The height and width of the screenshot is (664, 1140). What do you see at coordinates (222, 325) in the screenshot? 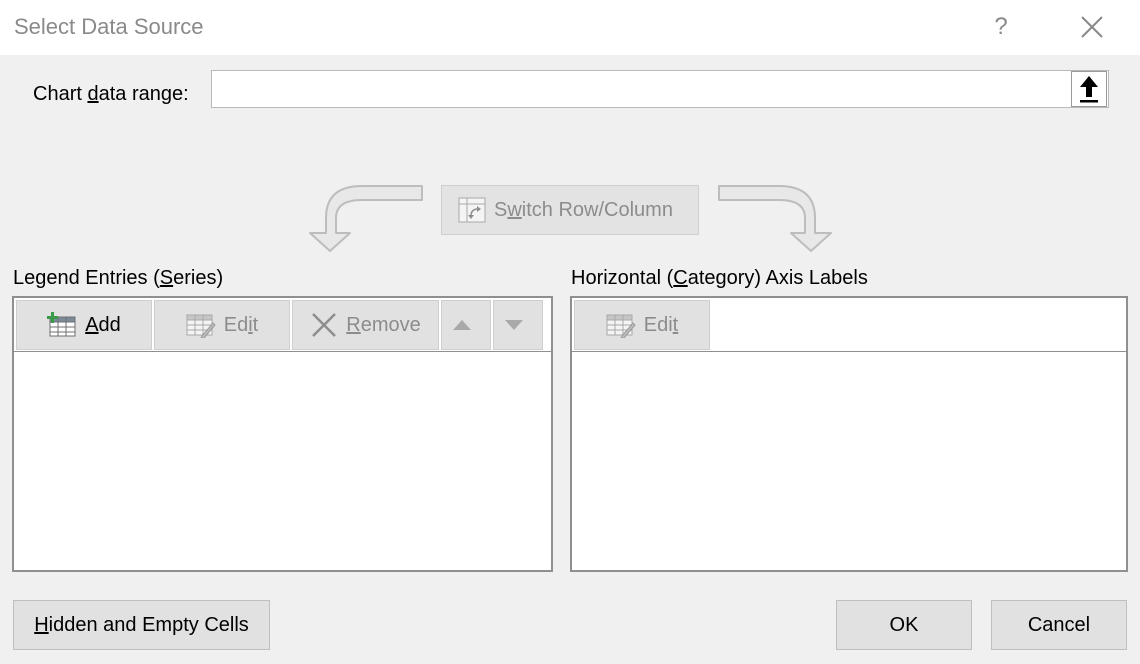
I see `edit-series-button: Edit` at bounding box center [222, 325].